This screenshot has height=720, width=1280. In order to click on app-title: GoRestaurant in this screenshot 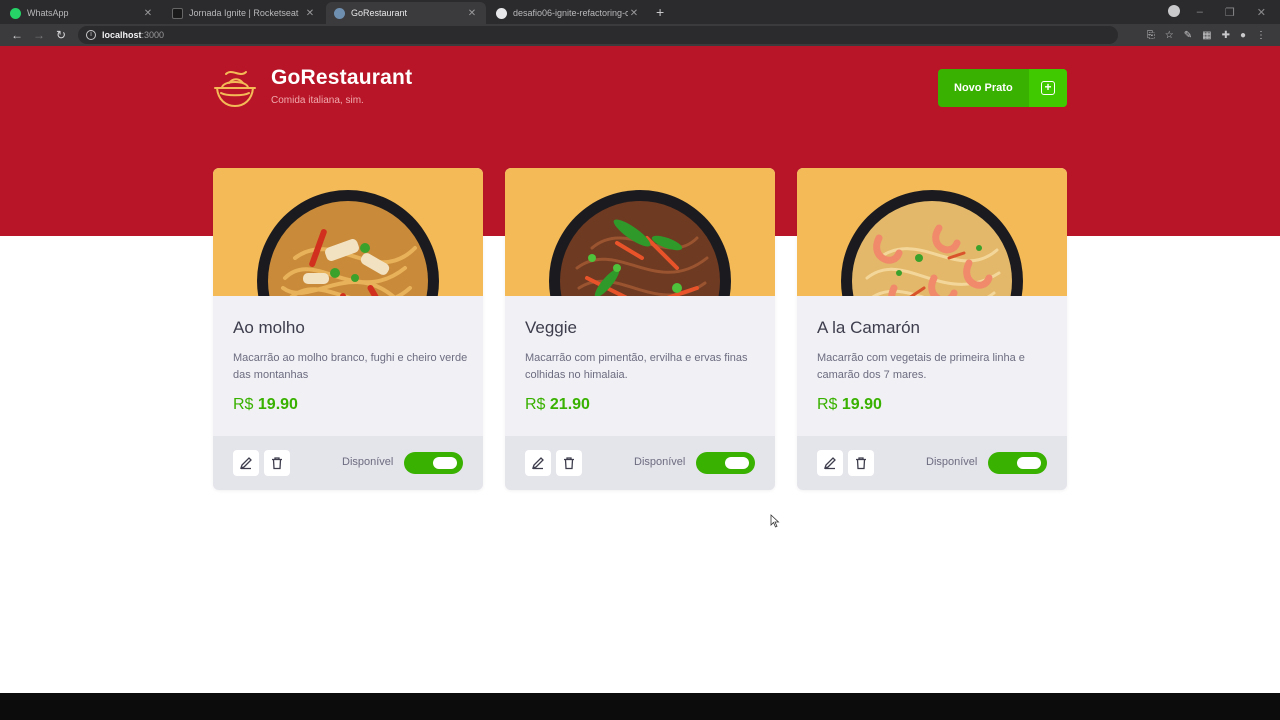, I will do `click(342, 77)`.